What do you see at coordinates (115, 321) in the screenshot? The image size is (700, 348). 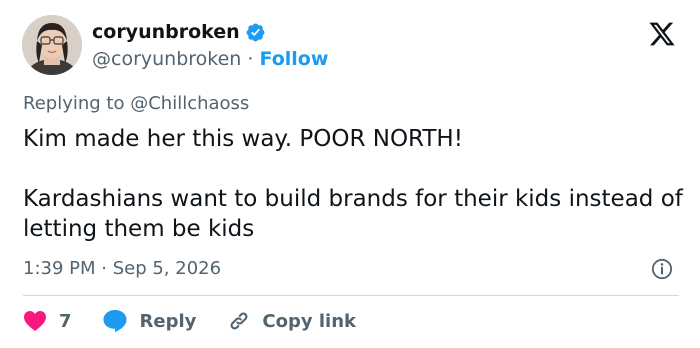 I see `reply-bubble-icon` at bounding box center [115, 321].